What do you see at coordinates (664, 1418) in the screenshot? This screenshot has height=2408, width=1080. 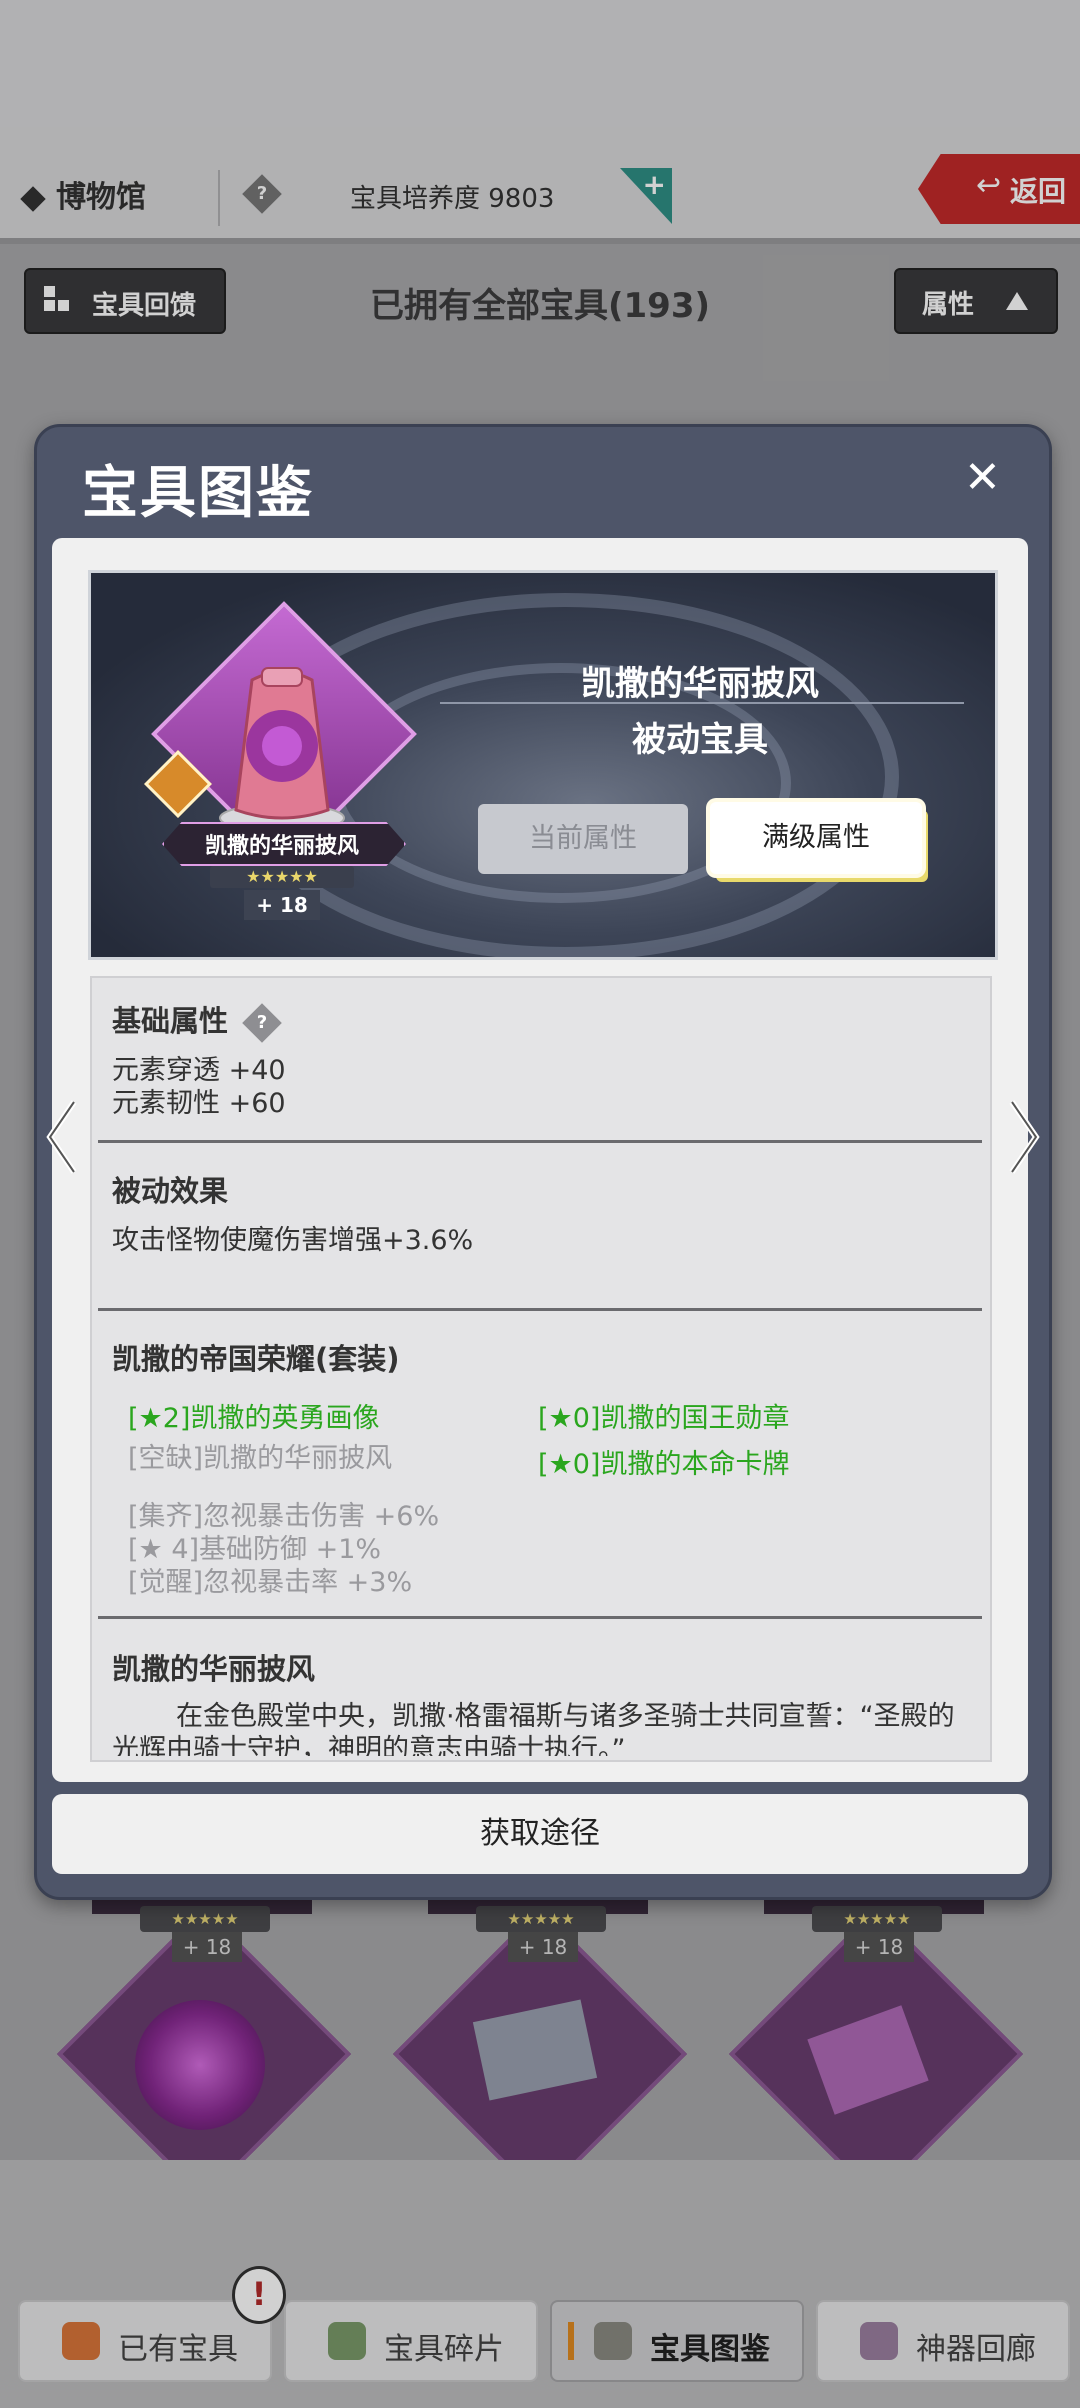 I see `set-piece: [★0]凯撒的国王勋章` at bounding box center [664, 1418].